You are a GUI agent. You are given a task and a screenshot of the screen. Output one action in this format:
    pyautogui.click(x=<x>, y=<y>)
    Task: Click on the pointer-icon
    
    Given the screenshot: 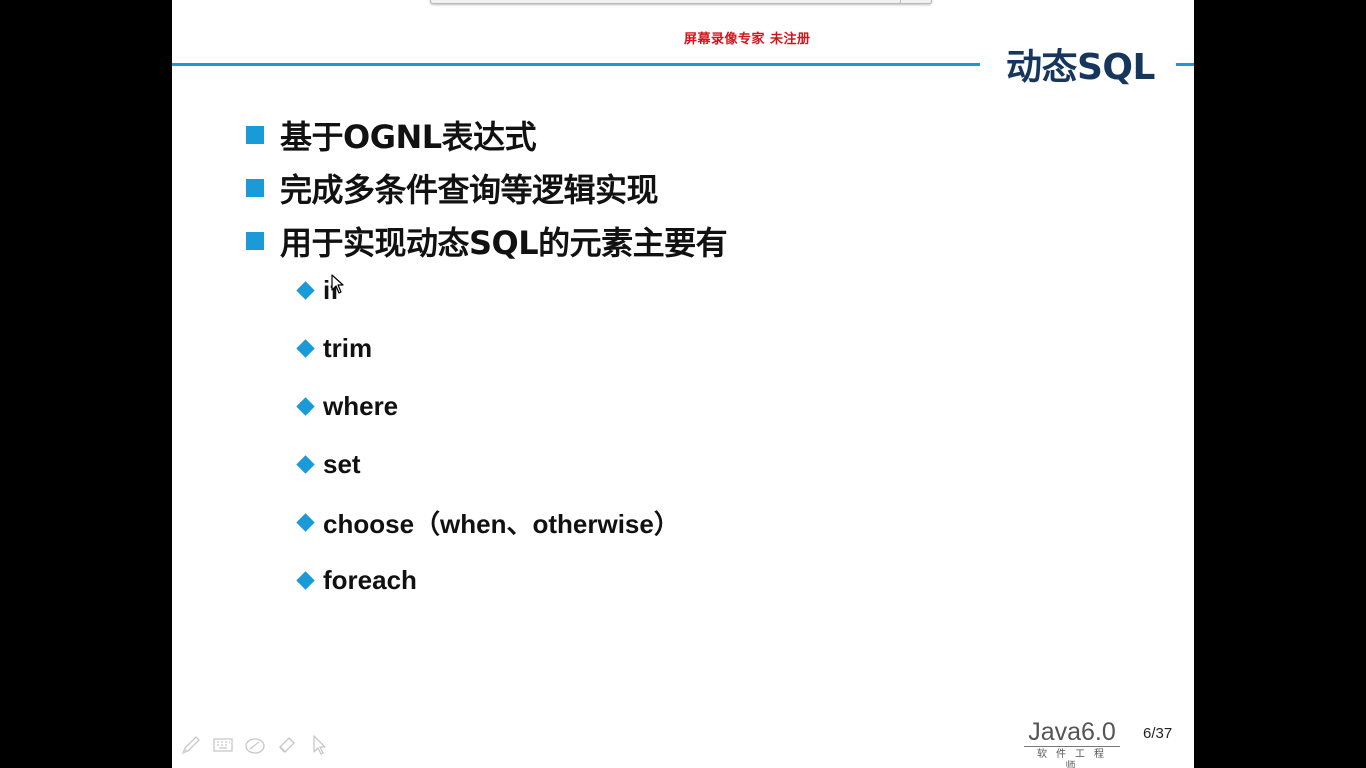 What is the action you would take?
    pyautogui.click(x=319, y=745)
    